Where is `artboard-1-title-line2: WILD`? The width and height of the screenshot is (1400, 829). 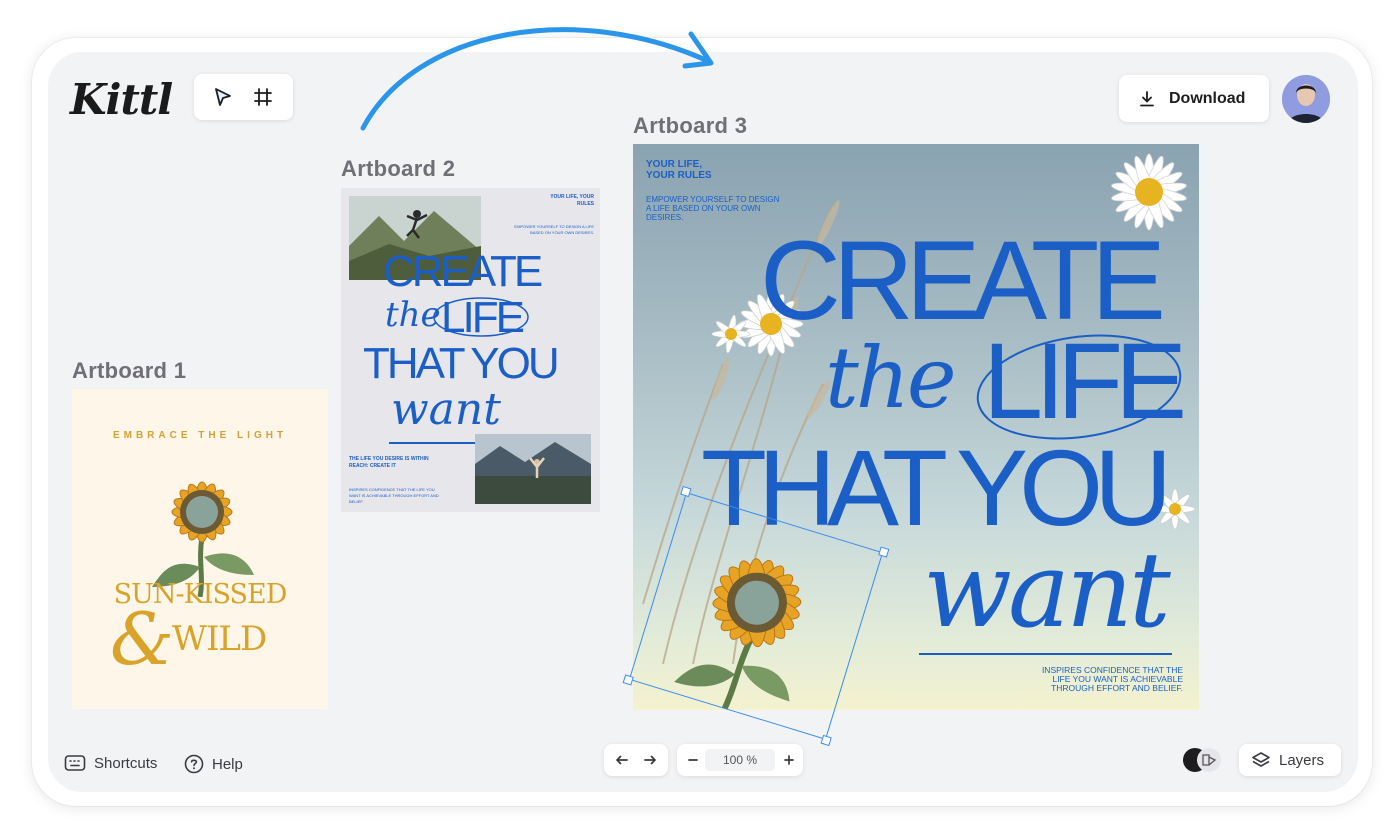
artboard-1-title-line2: WILD is located at coordinates (219, 639).